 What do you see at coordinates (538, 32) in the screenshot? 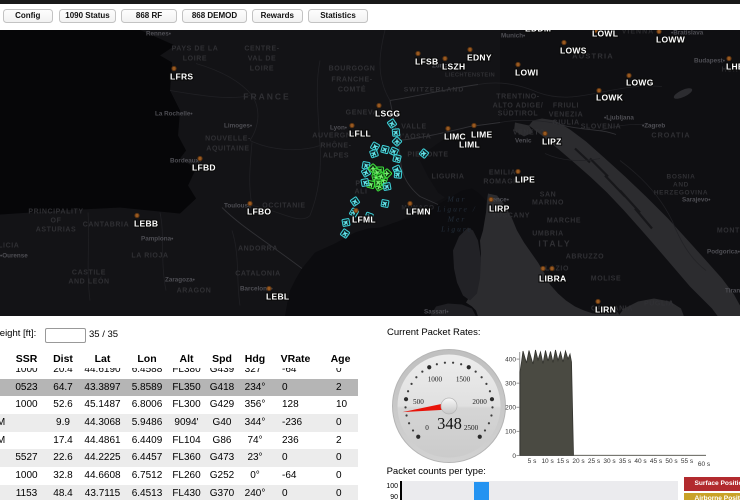
I see `svg-text: EDDM` at bounding box center [538, 32].